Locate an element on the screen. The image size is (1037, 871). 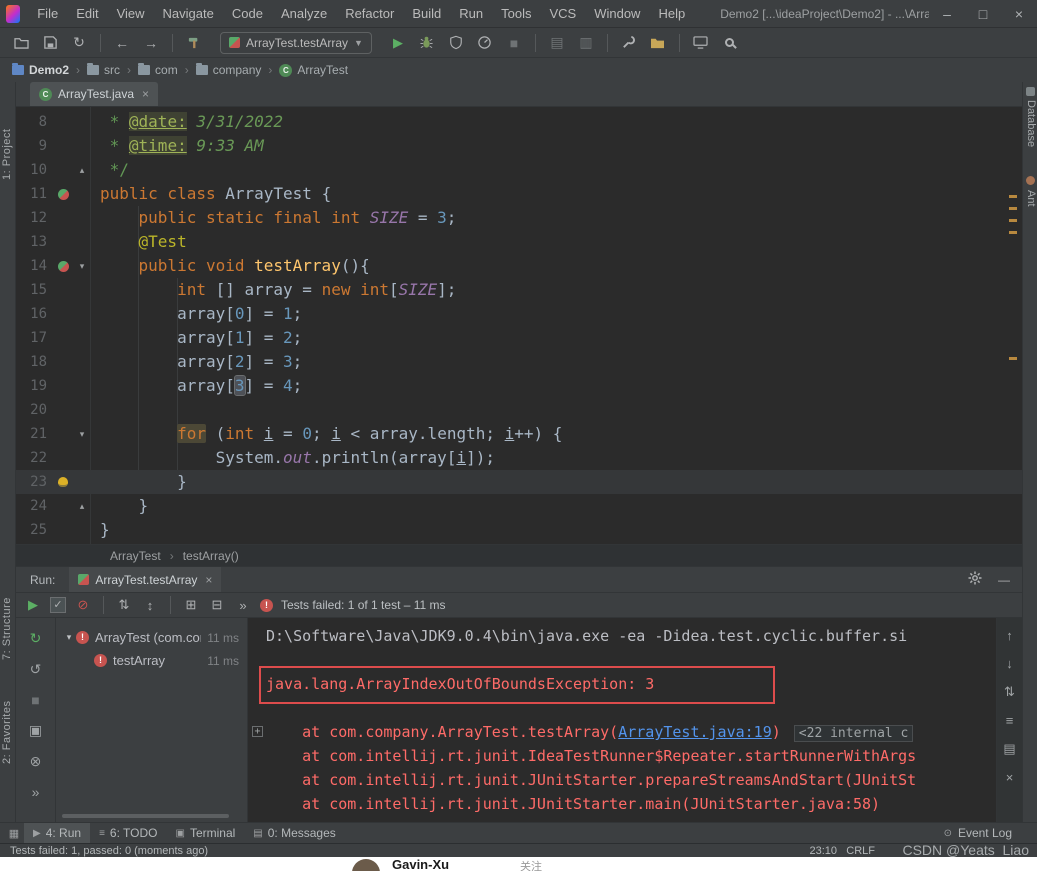
code-line: 15 int [] array = new int[SIZE]; is located at coordinates (519, 290).